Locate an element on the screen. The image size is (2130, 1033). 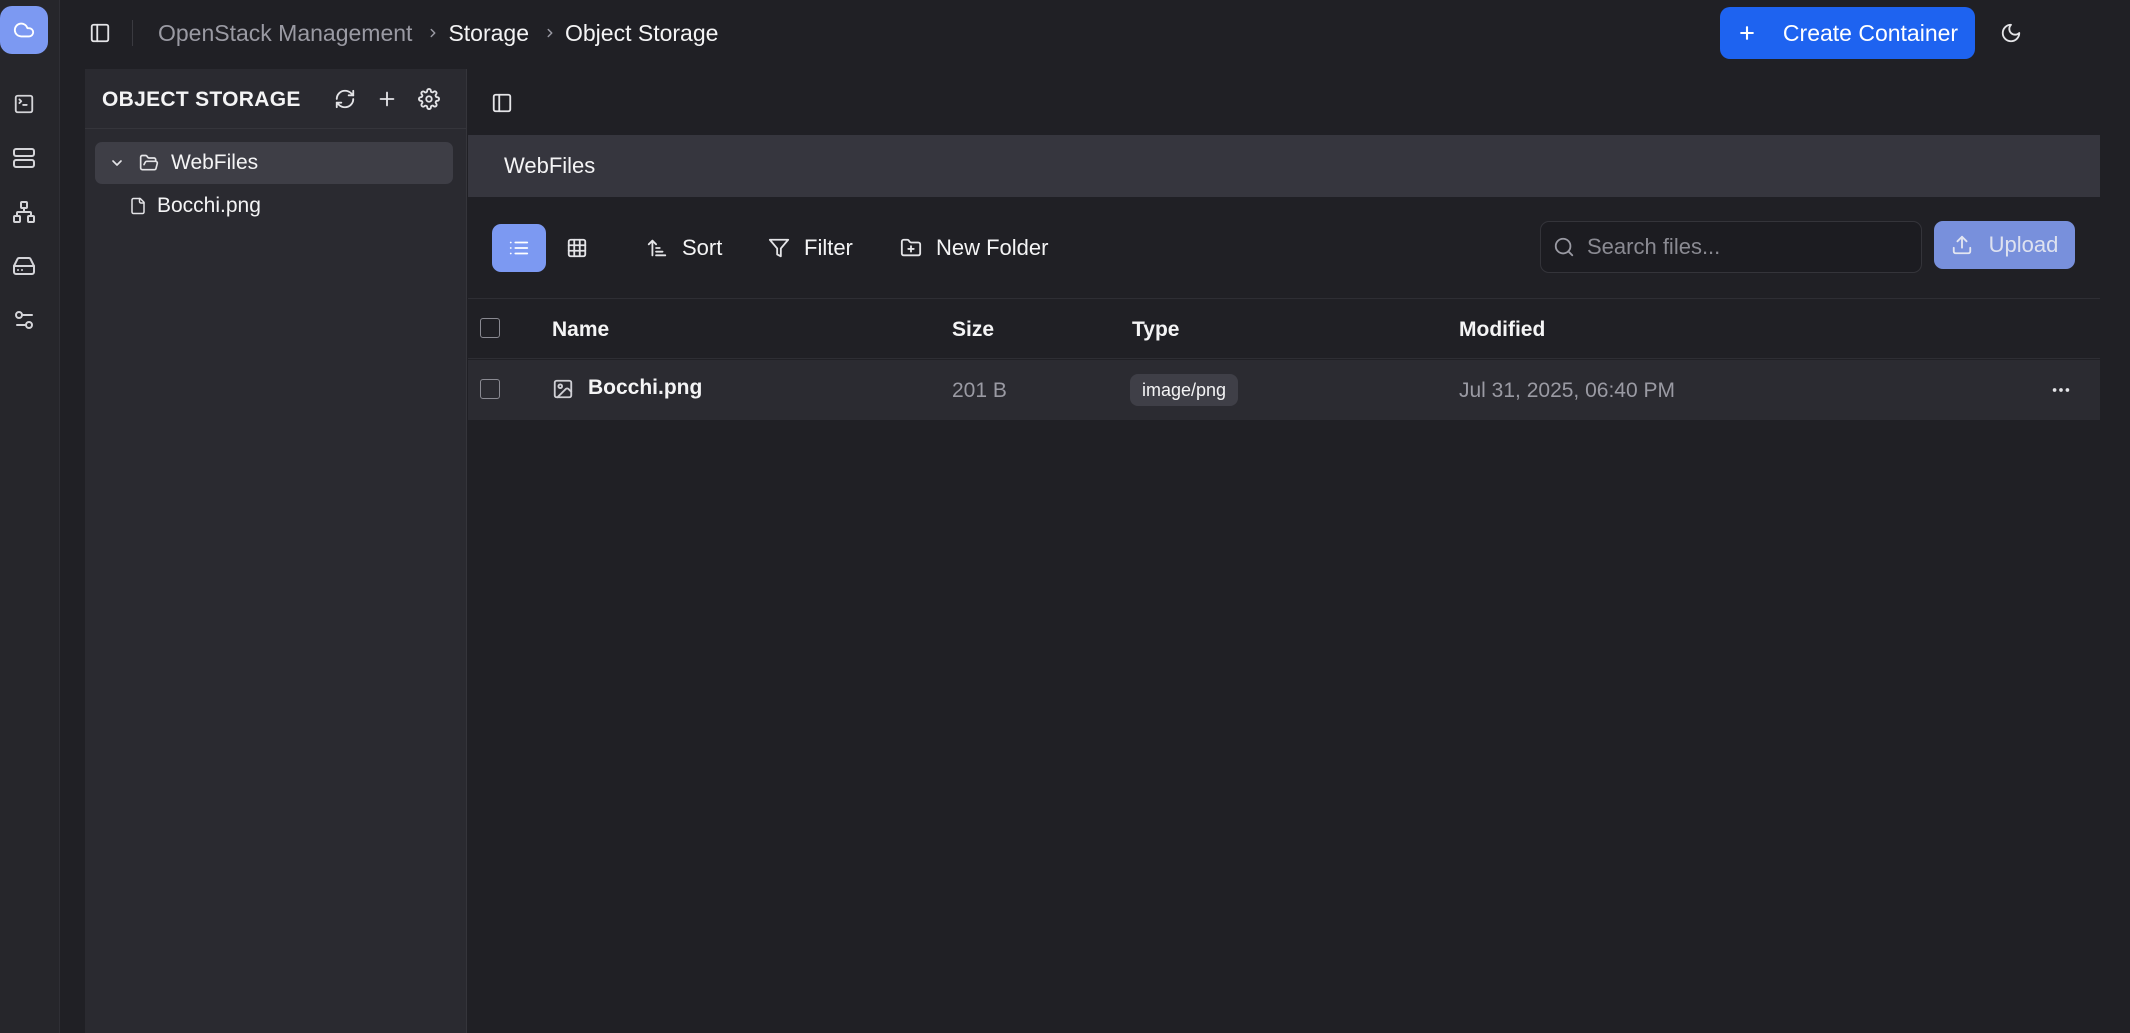
chevron-down-icon is located at coordinates (117, 163).